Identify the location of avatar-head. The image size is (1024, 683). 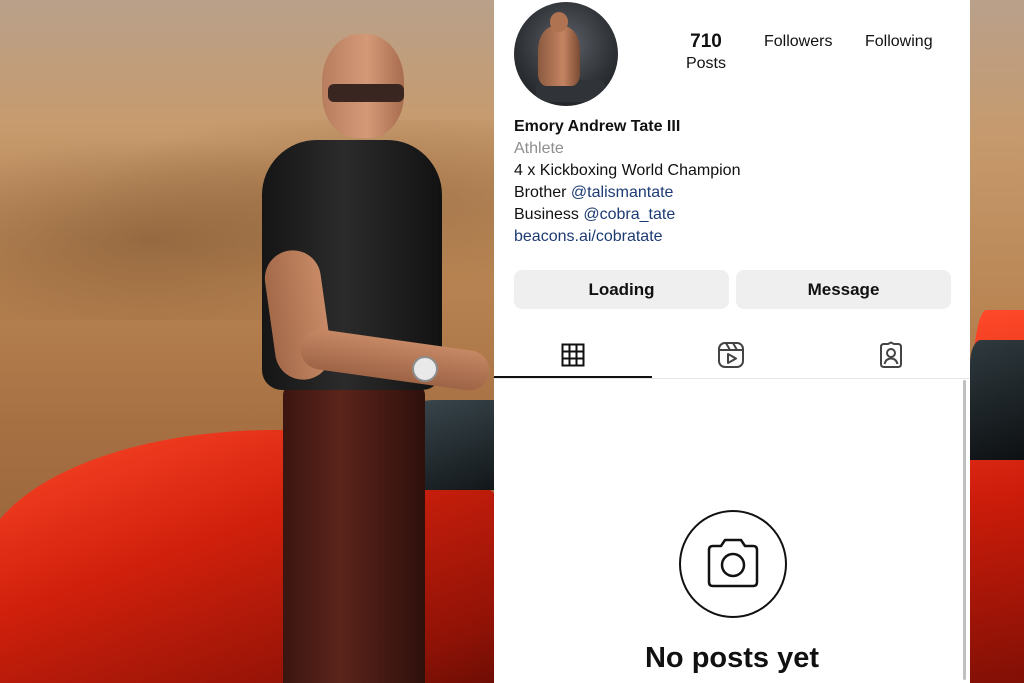
(559, 22).